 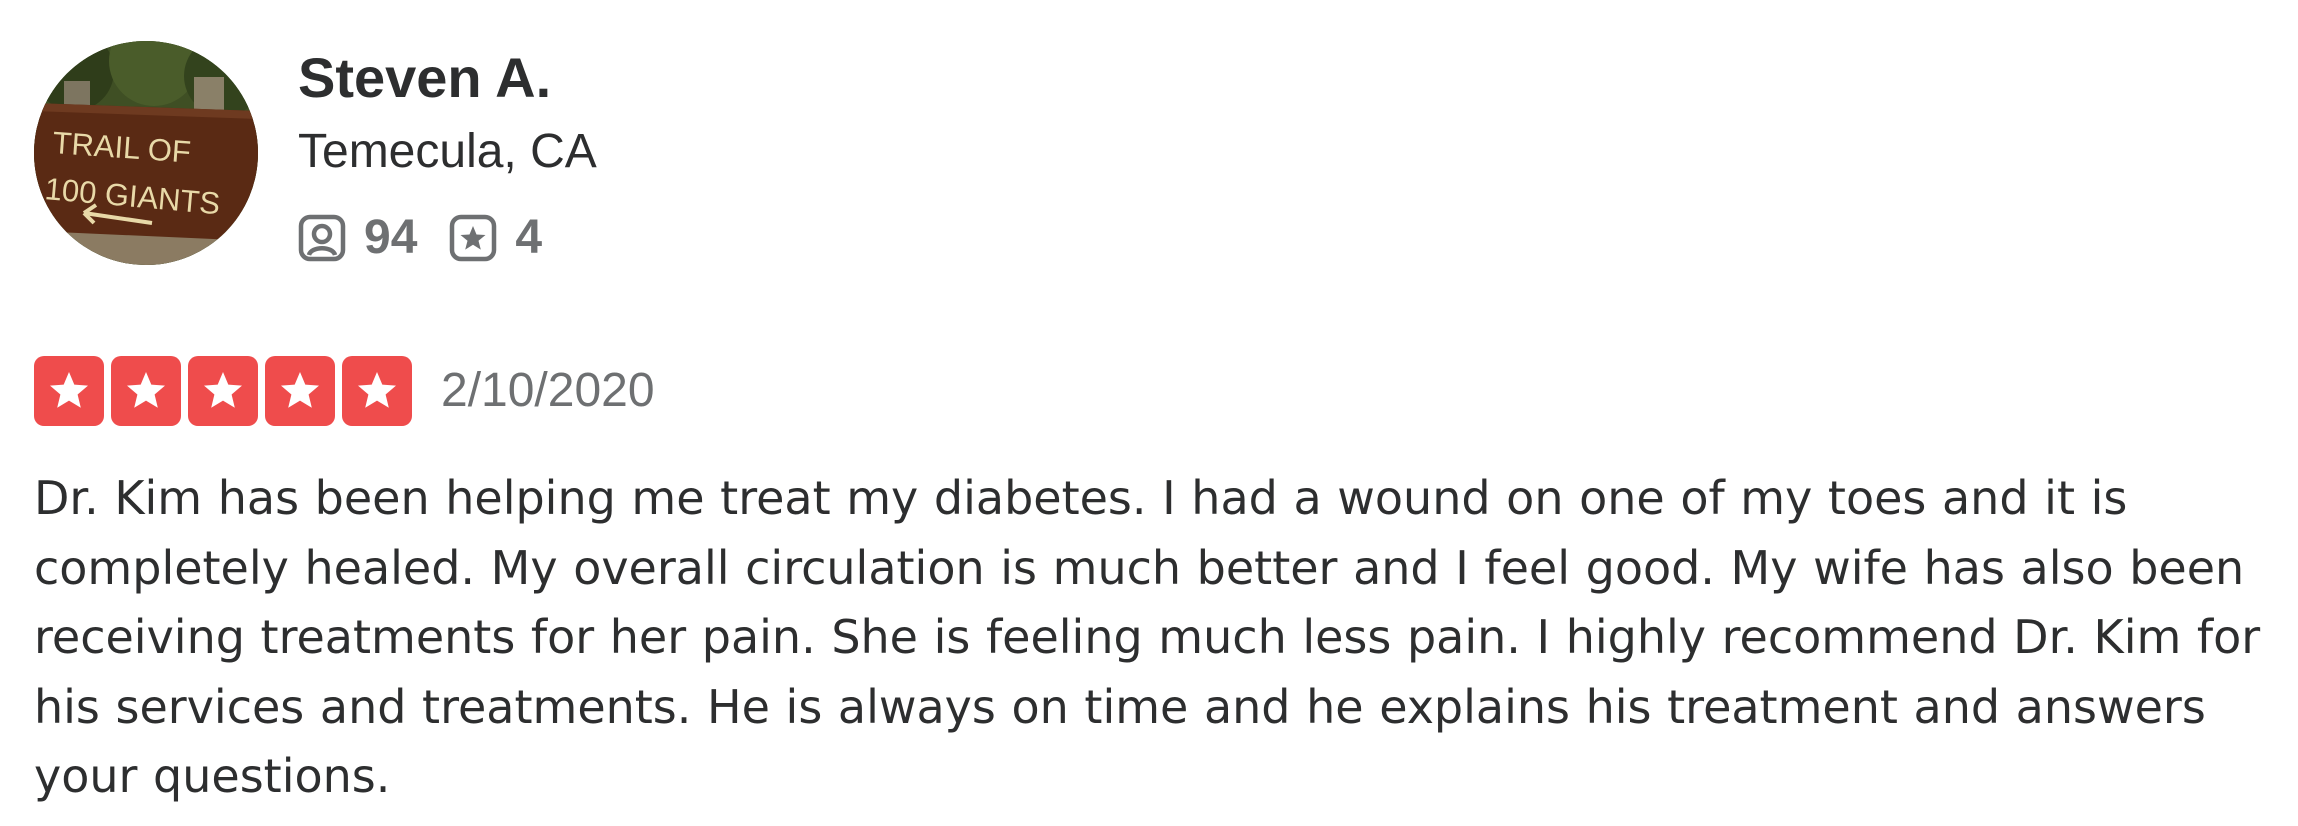 What do you see at coordinates (473, 238) in the screenshot?
I see `star-badge-icon` at bounding box center [473, 238].